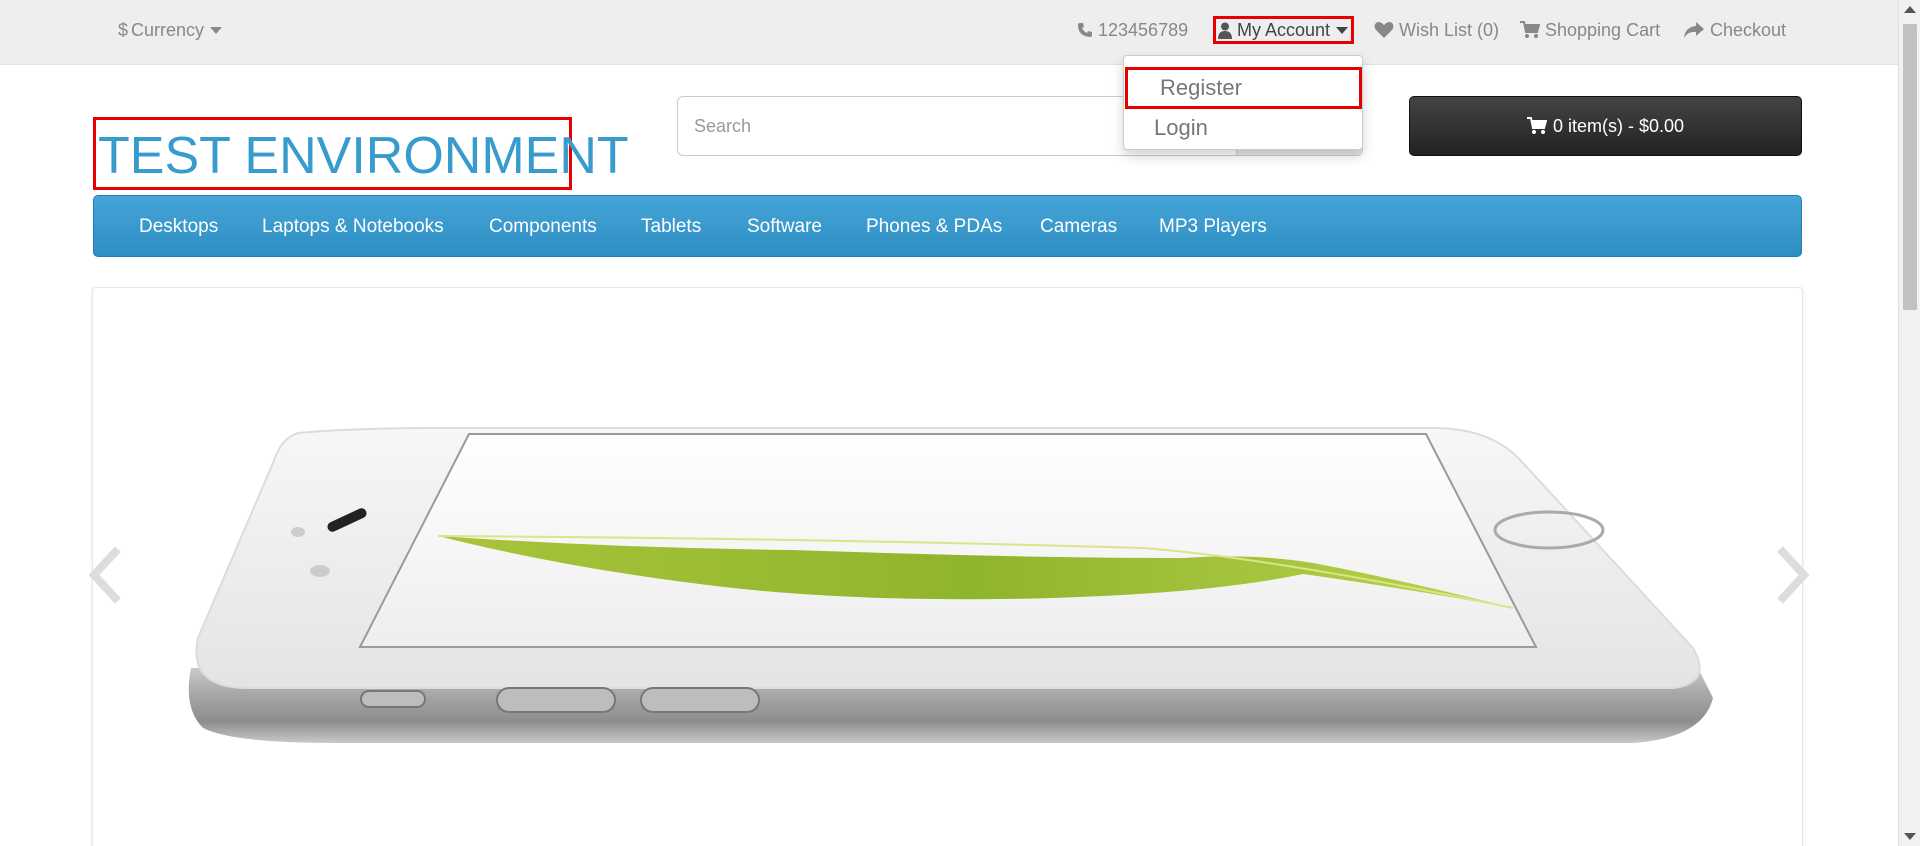  I want to click on cart-button-label: 0 item(s) - $0.00, so click(1618, 125).